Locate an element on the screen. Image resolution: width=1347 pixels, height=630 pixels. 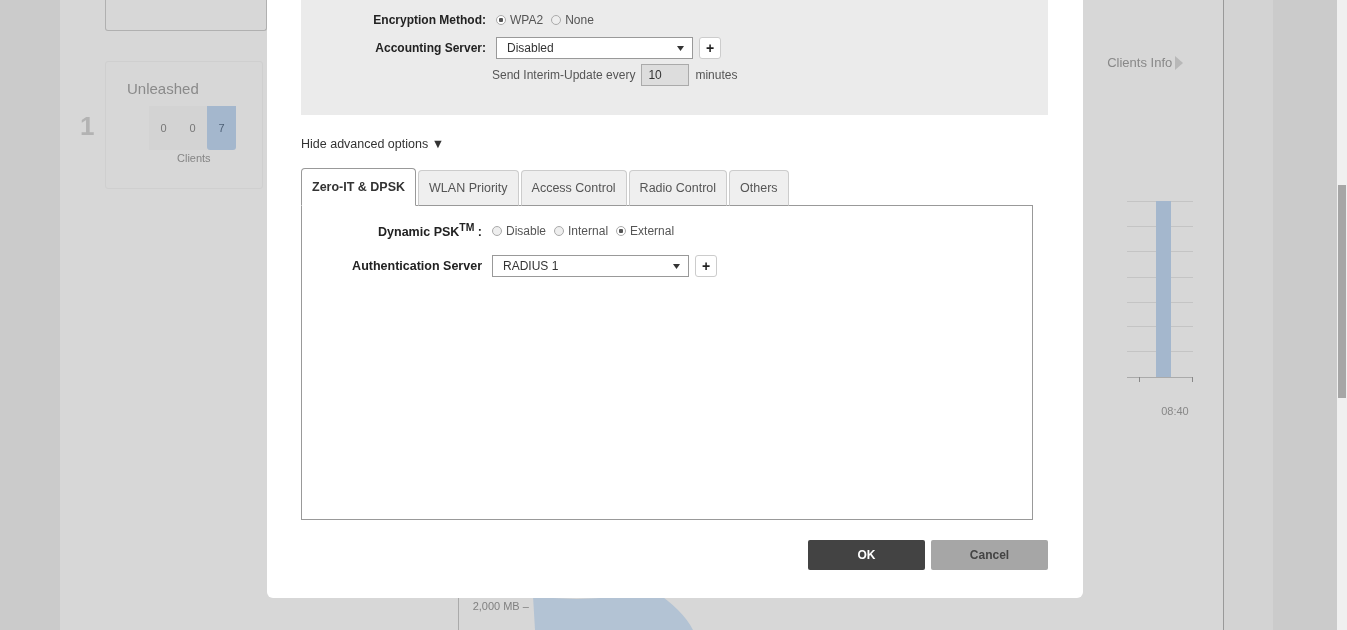
field-label: Authentication Server is located at coordinates (416, 266).